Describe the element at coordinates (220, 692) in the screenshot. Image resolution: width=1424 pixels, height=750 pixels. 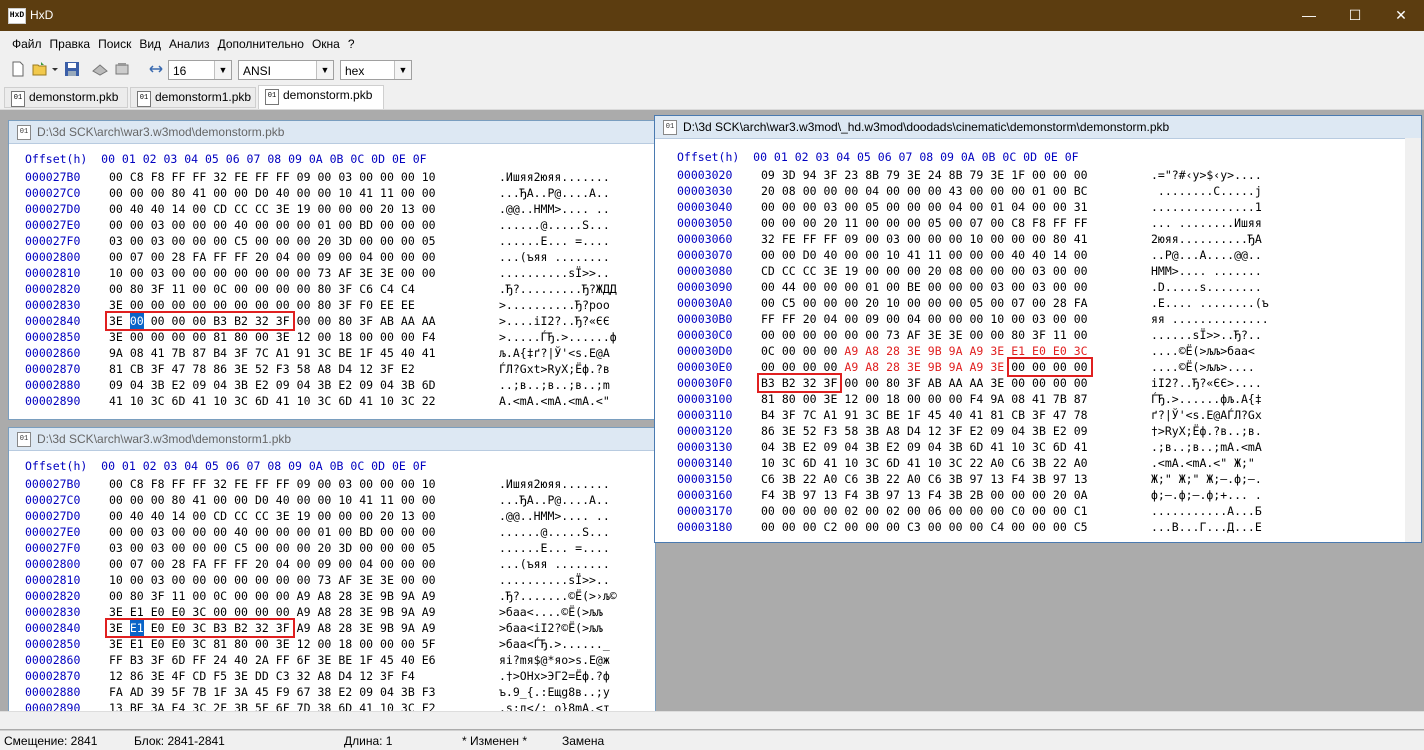
I see `hex-byte: 1F` at that location.